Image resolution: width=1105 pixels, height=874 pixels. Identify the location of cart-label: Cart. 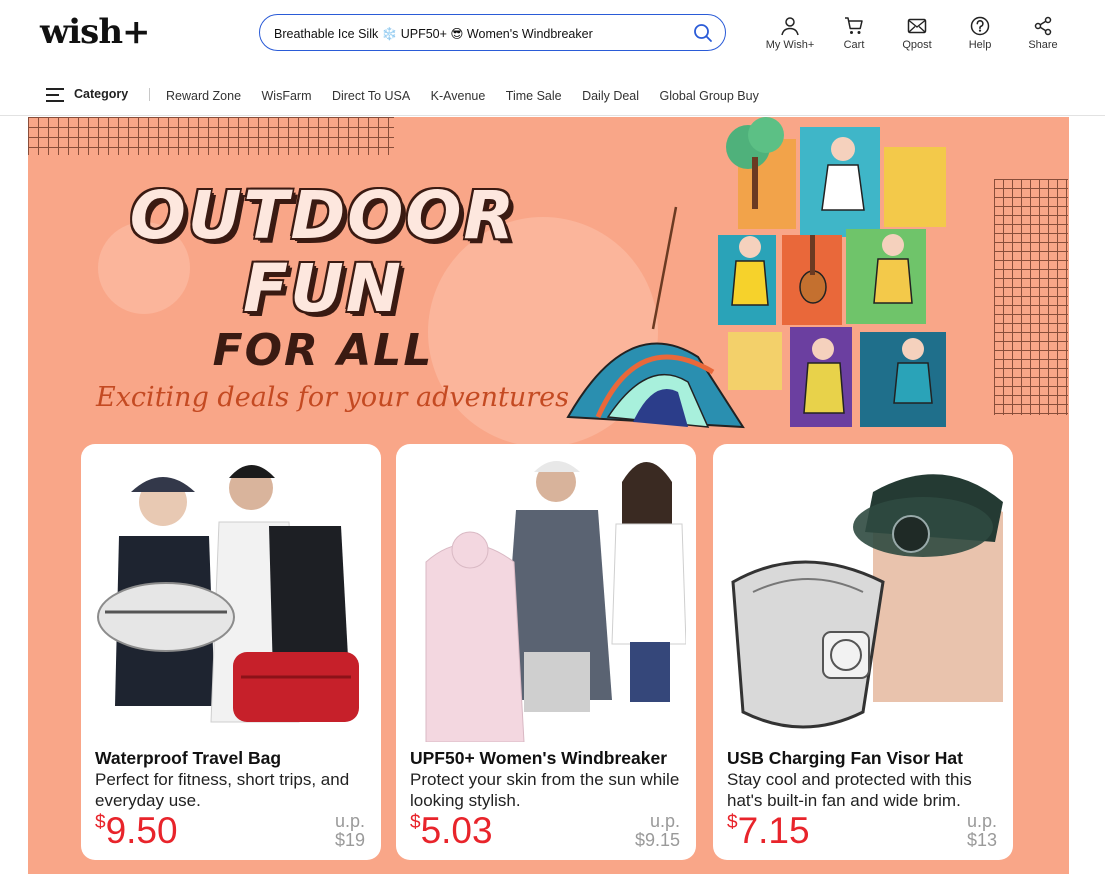
(854, 45).